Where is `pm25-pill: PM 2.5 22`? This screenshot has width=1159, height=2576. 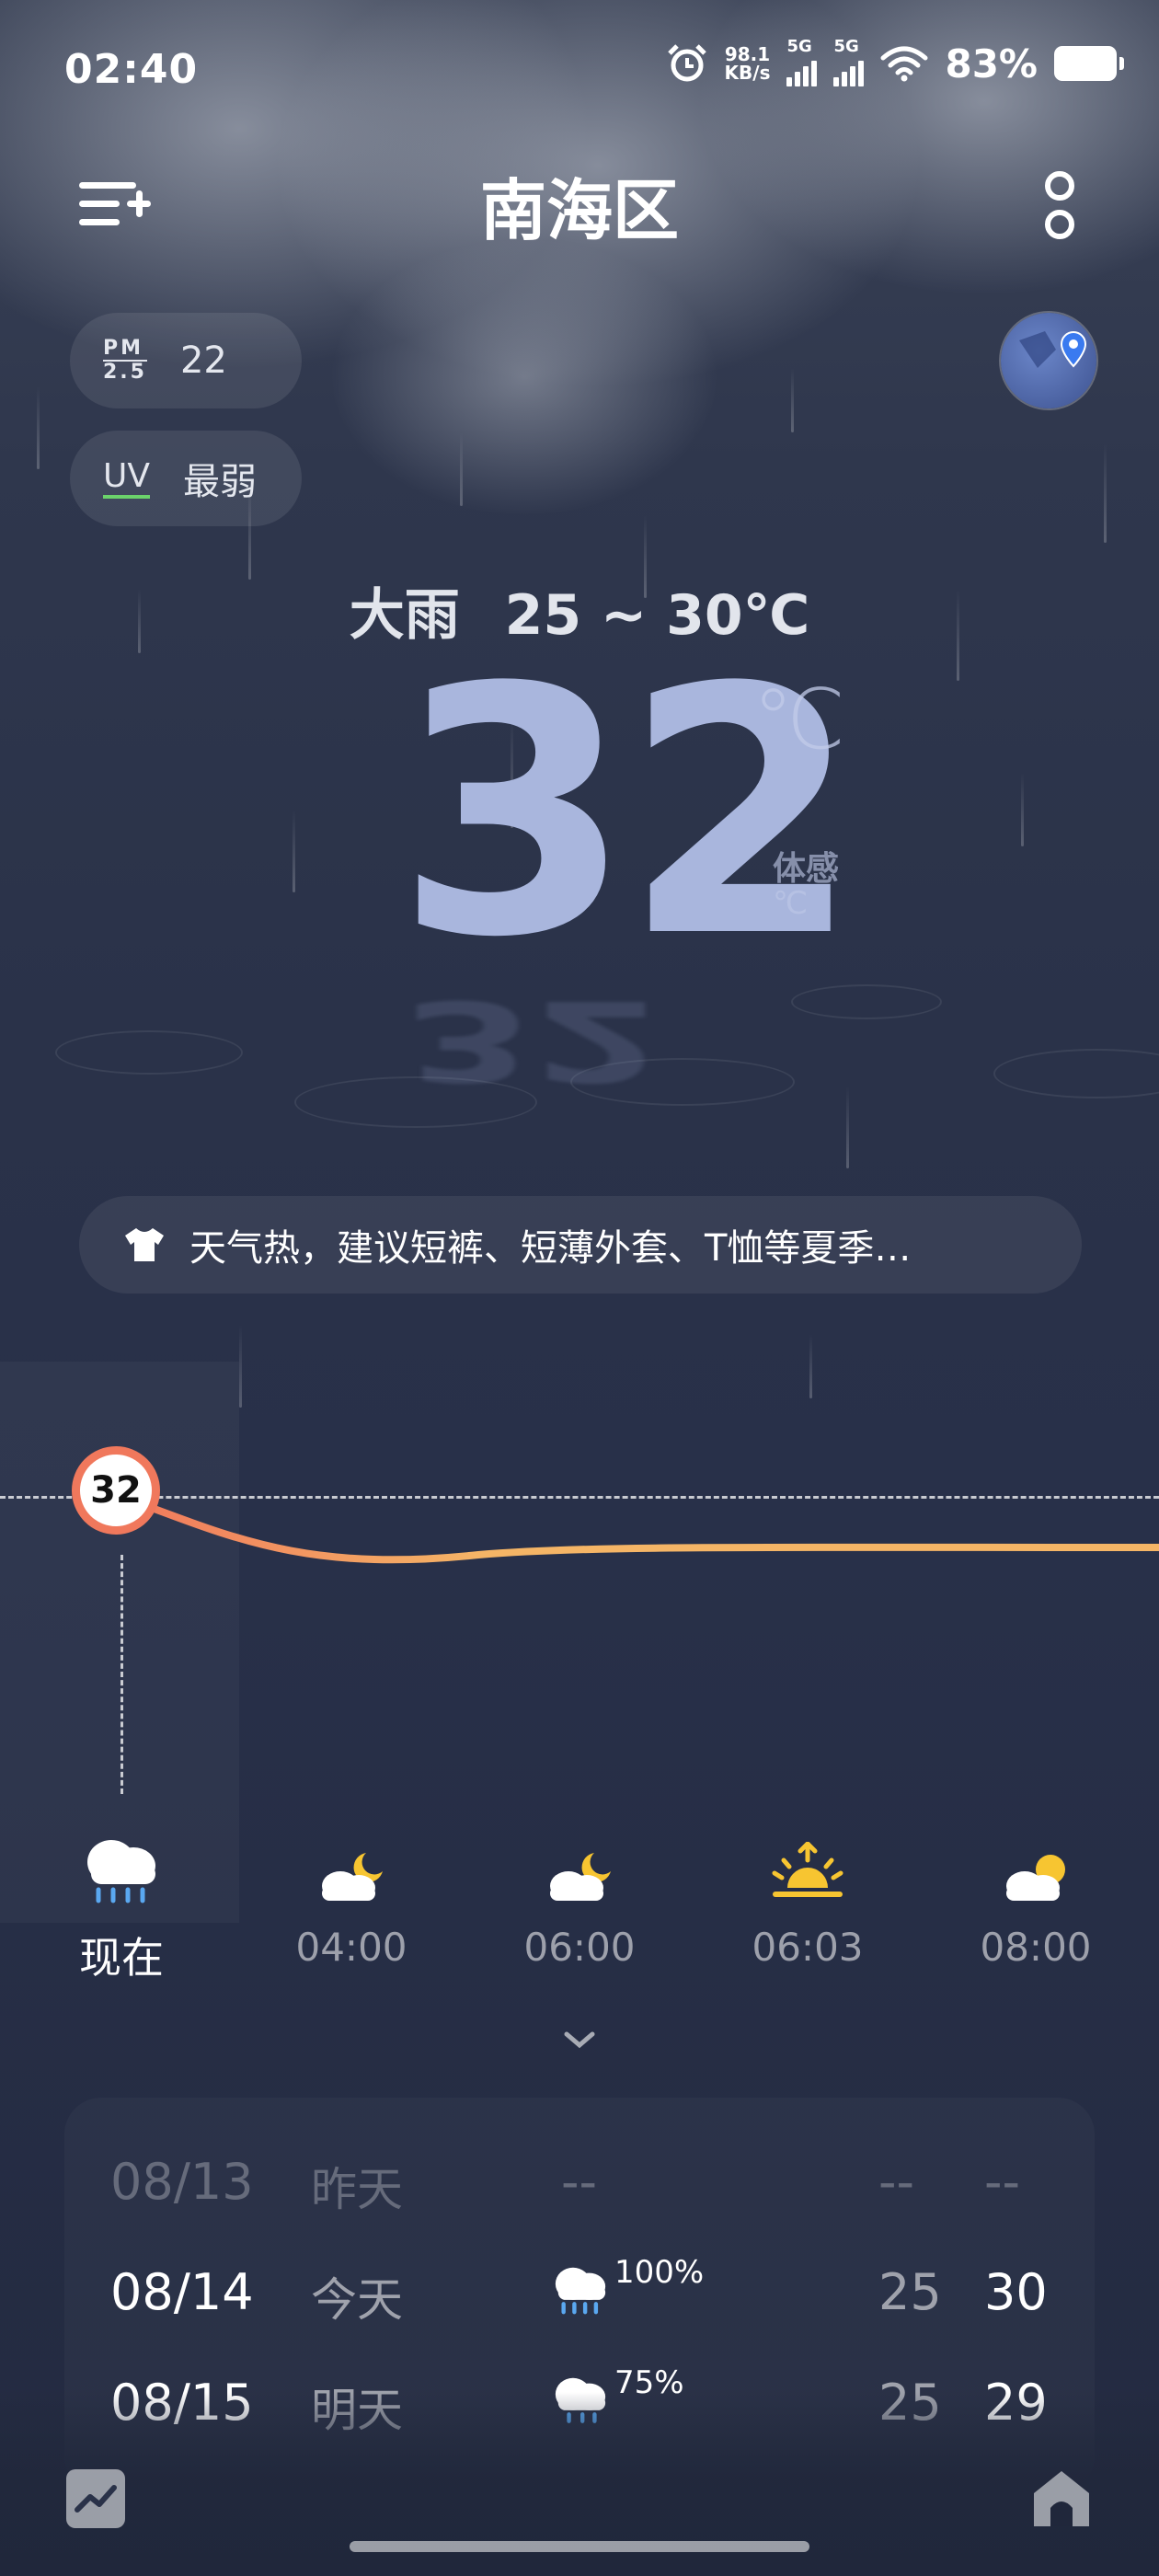 pm25-pill: PM 2.5 22 is located at coordinates (186, 360).